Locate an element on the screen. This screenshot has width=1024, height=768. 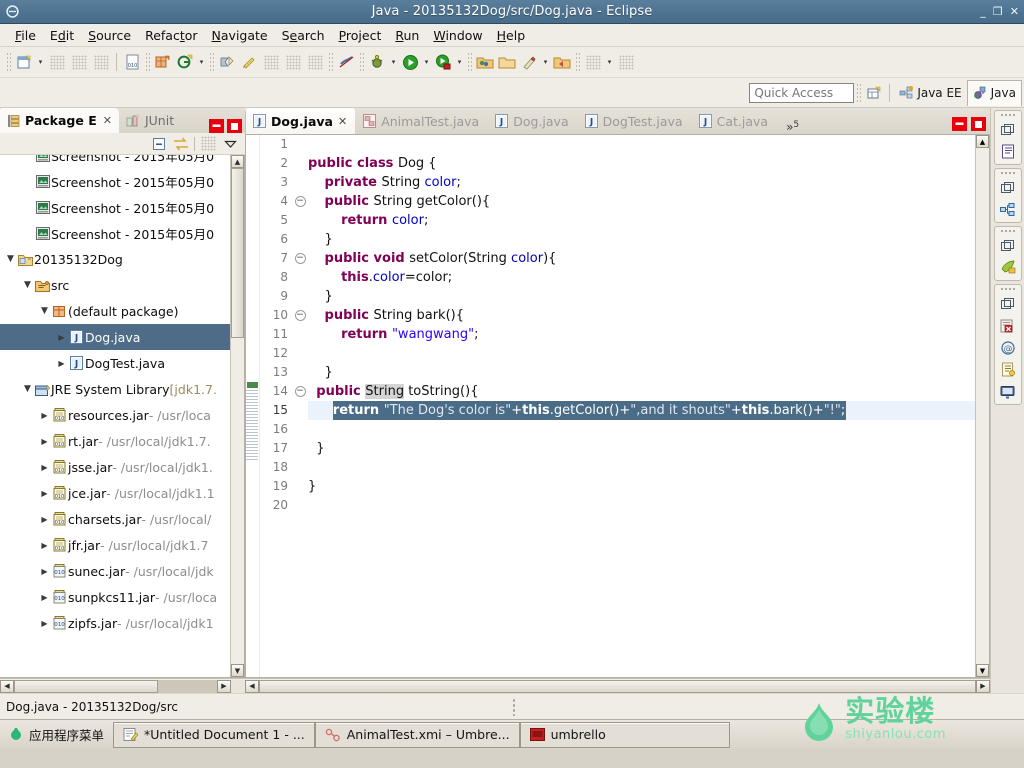
maximize-editor-button is located at coordinates (978, 124).